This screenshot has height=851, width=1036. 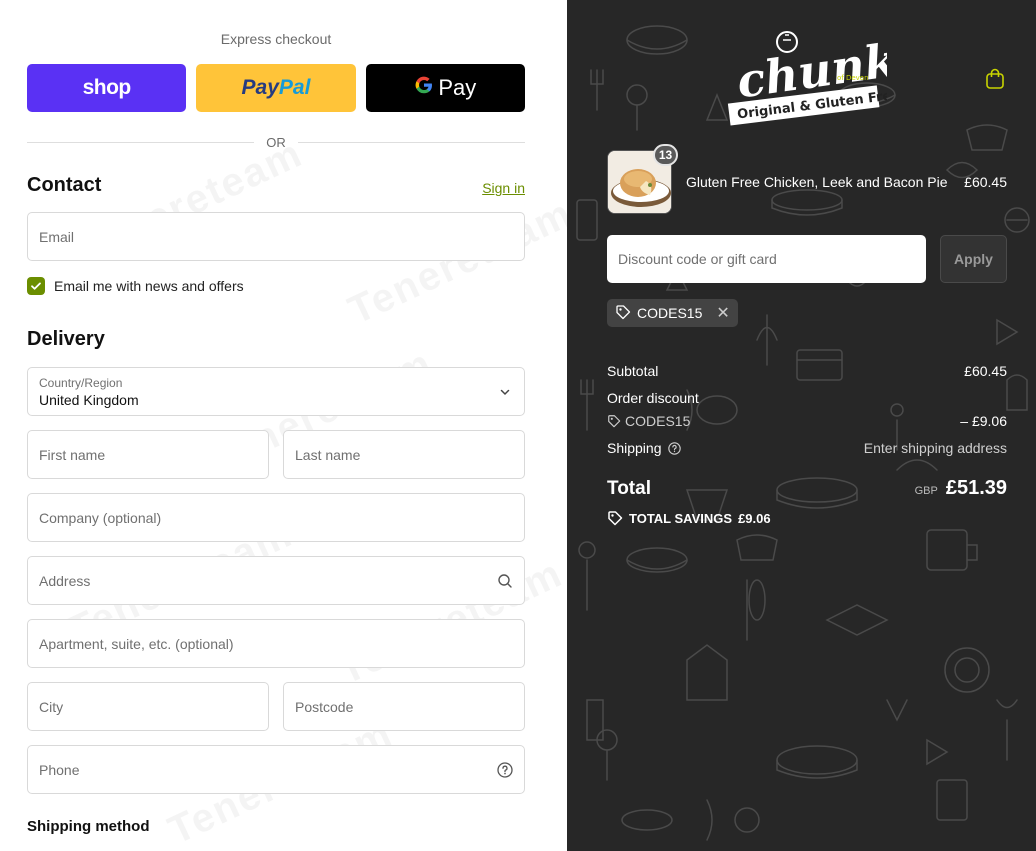 What do you see at coordinates (697, 259) in the screenshot?
I see `discount-placeholder: Discount code or gift card` at bounding box center [697, 259].